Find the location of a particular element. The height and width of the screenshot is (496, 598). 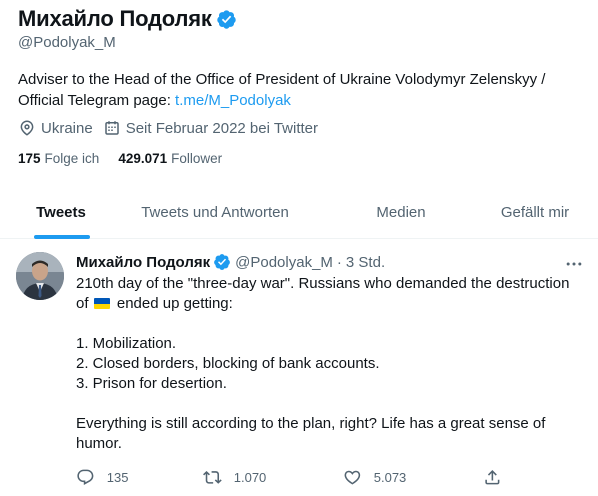

tab-tweets-and-replies: Tweets und Antworten is located at coordinates (215, 212).